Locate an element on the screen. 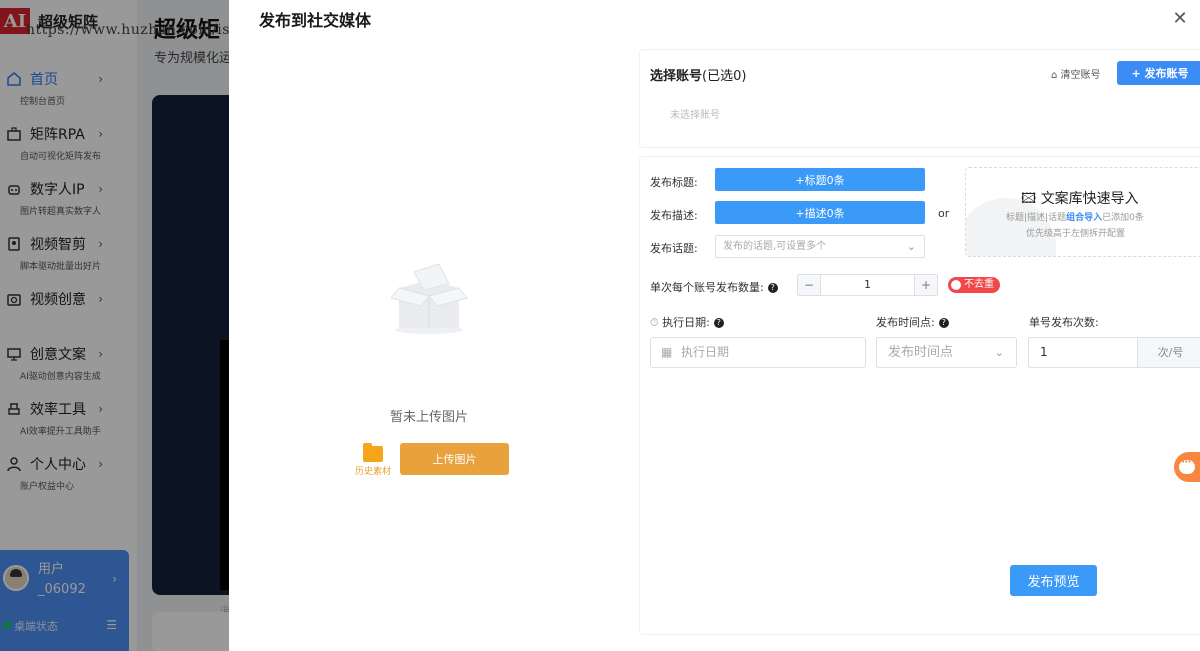  add-title-button: +标题0条 is located at coordinates (820, 179).